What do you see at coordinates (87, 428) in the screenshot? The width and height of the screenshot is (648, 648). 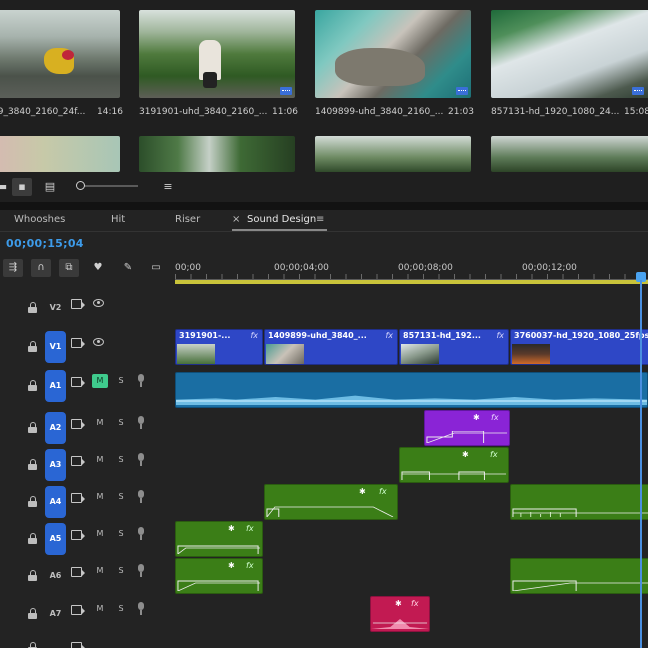 I see `track-header-a2: A2 M S` at bounding box center [87, 428].